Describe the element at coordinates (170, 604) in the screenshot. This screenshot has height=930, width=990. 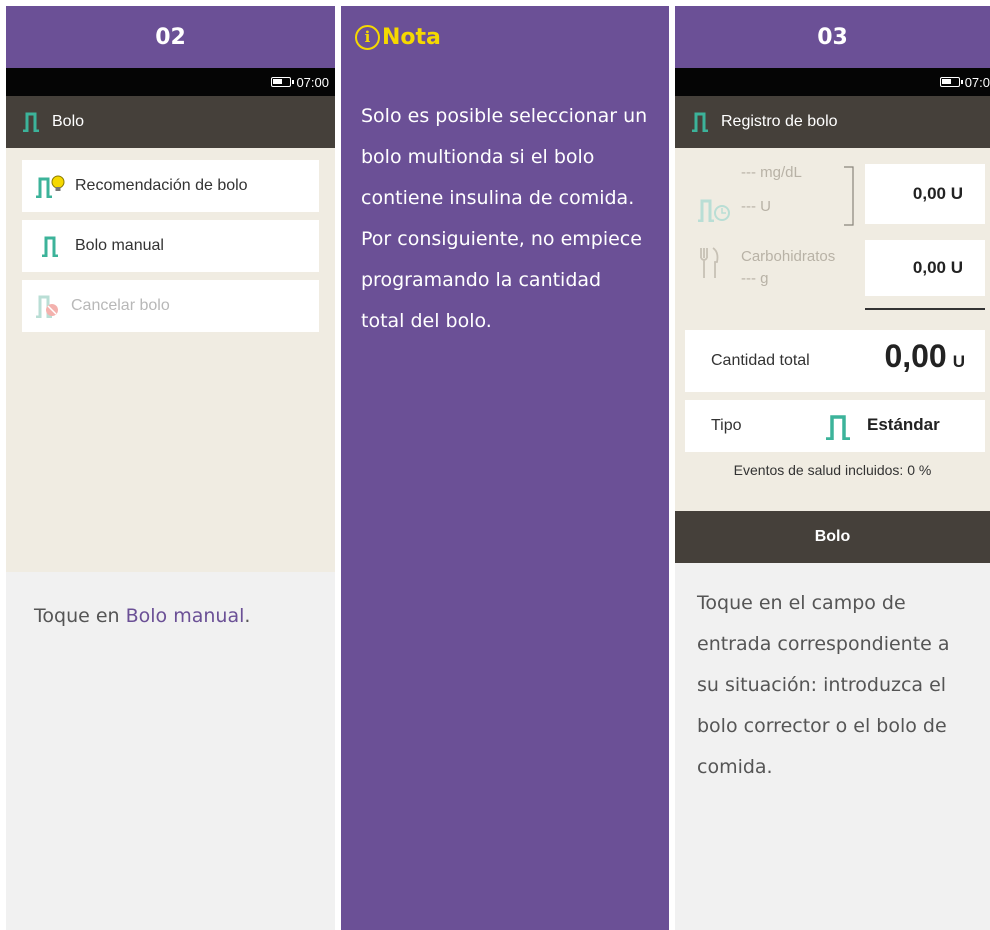
I see `step-instruction: Toque en Bolo manual.` at that location.